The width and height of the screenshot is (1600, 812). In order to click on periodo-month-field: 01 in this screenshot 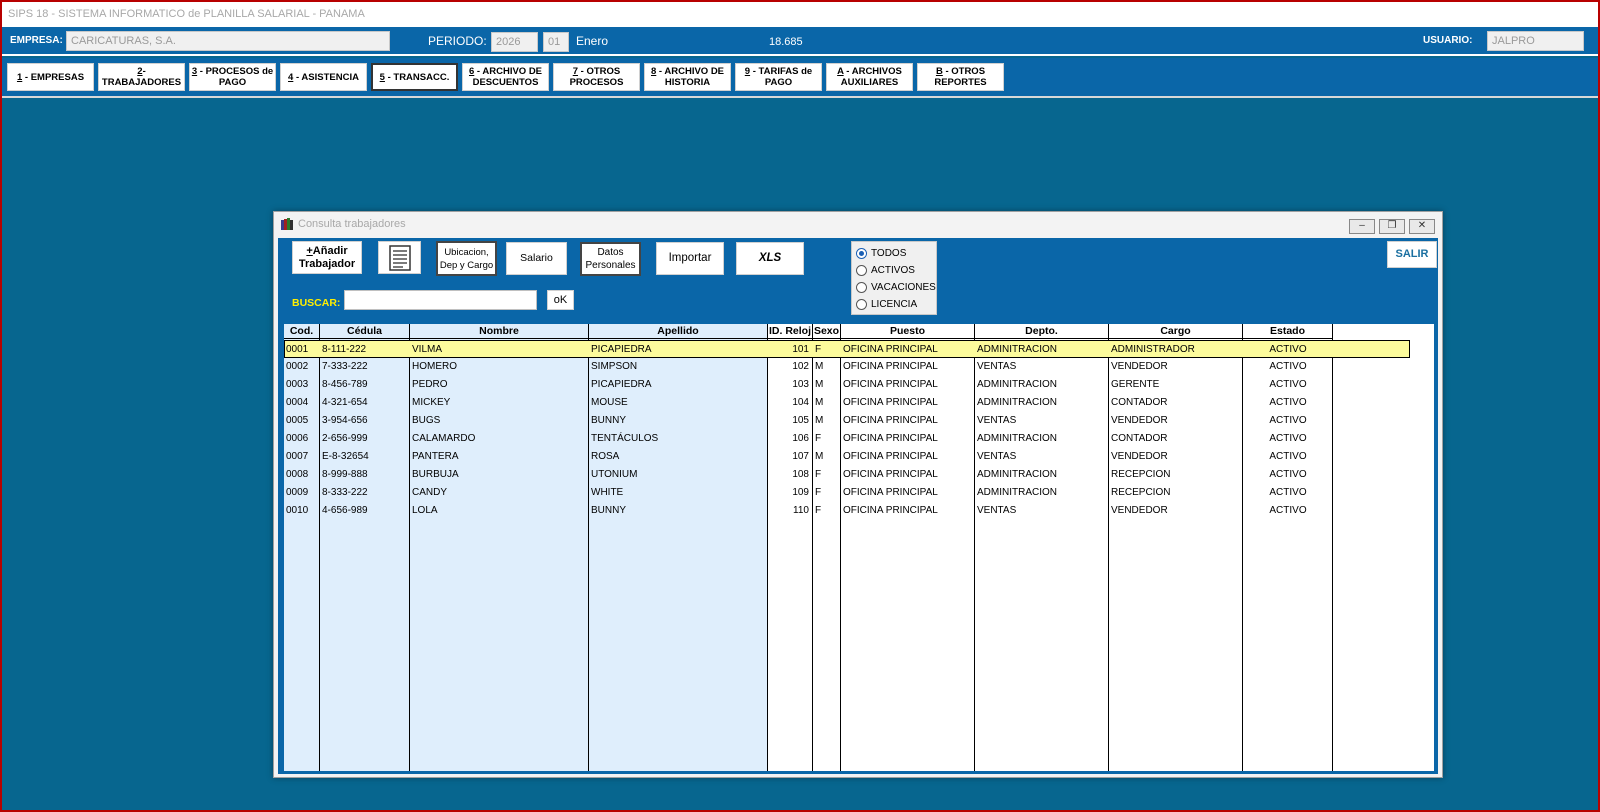, I will do `click(556, 42)`.